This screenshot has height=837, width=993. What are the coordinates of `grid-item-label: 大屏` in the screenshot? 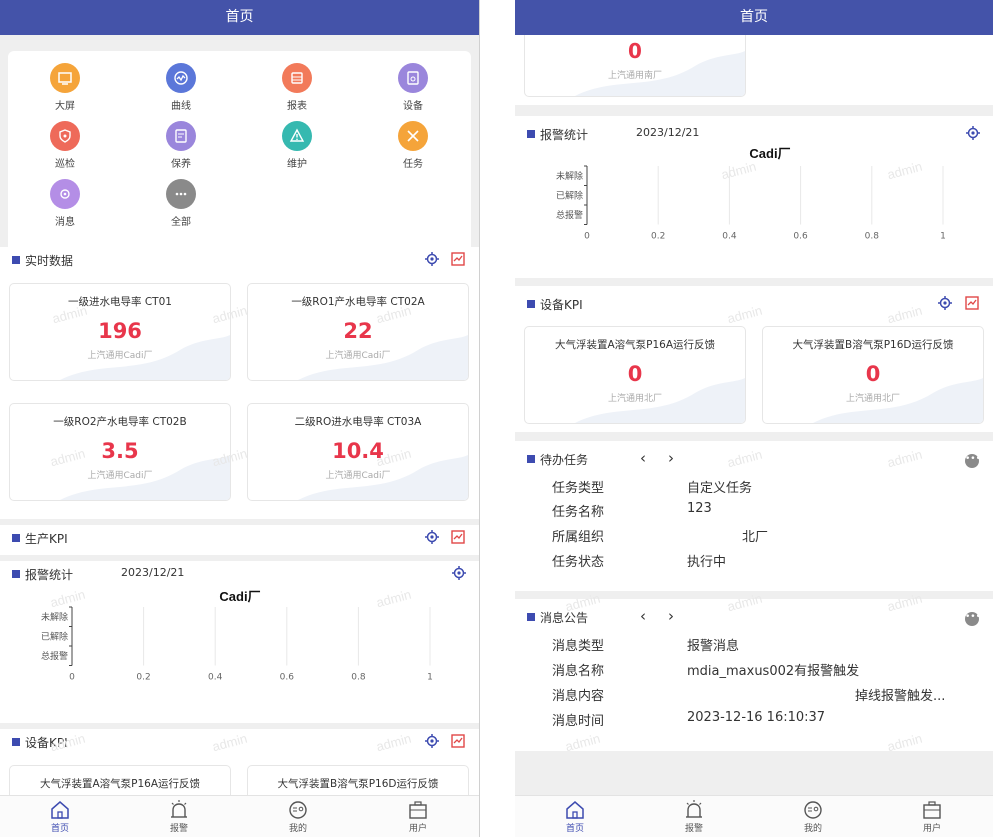 It's located at (65, 106).